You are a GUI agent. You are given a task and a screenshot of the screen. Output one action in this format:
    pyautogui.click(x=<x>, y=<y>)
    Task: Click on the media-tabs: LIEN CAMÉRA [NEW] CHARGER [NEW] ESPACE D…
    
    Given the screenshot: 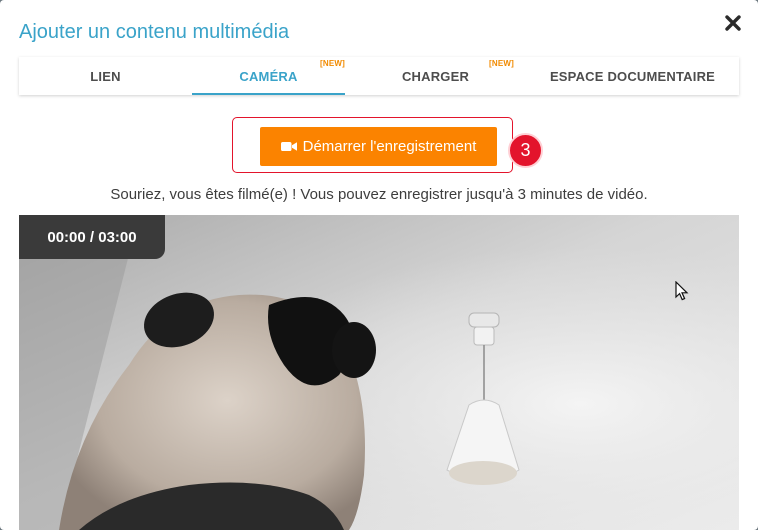 What is the action you would take?
    pyautogui.click(x=379, y=76)
    